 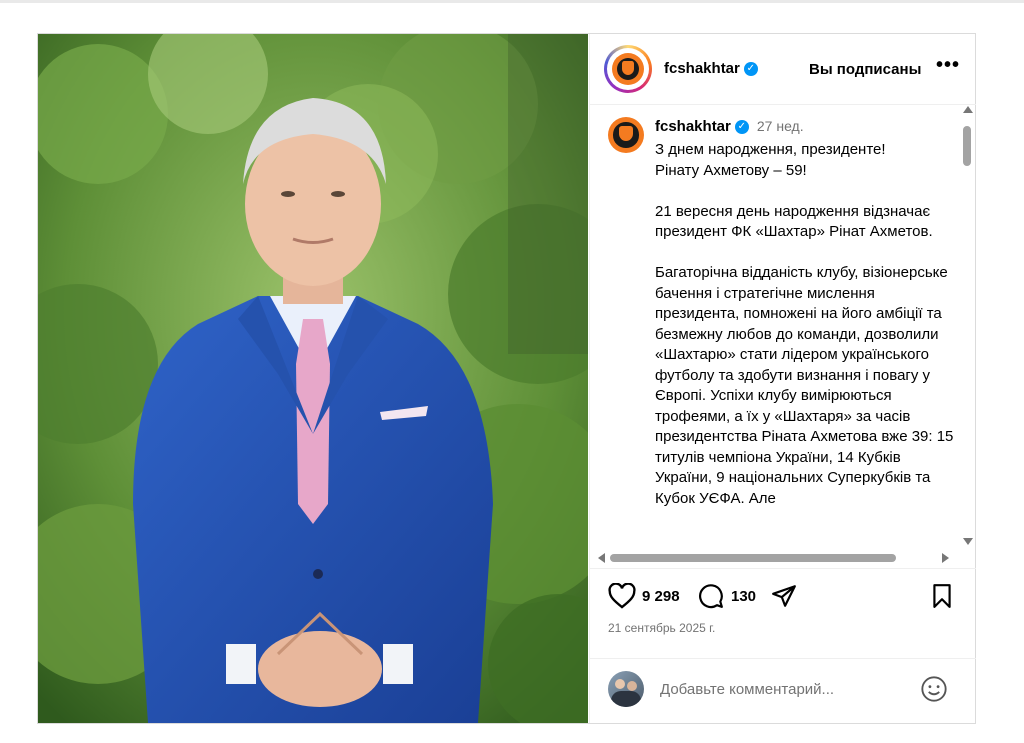 I want to click on account-avatar, so click(x=628, y=69).